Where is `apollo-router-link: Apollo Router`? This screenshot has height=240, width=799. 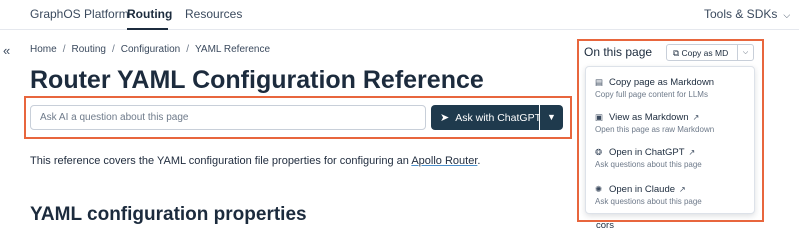 apollo-router-link: Apollo Router is located at coordinates (444, 161).